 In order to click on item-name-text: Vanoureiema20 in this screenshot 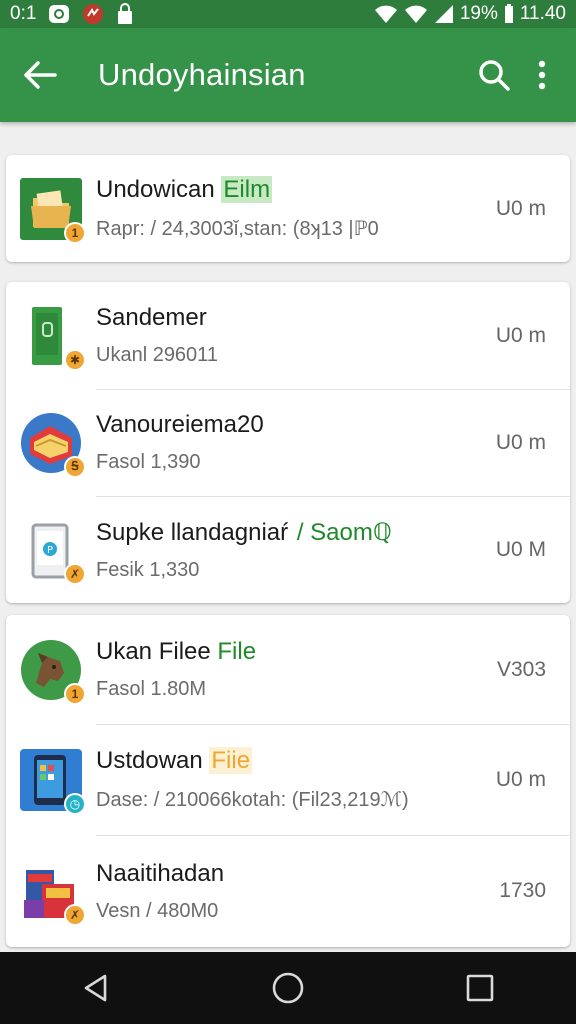, I will do `click(180, 424)`.